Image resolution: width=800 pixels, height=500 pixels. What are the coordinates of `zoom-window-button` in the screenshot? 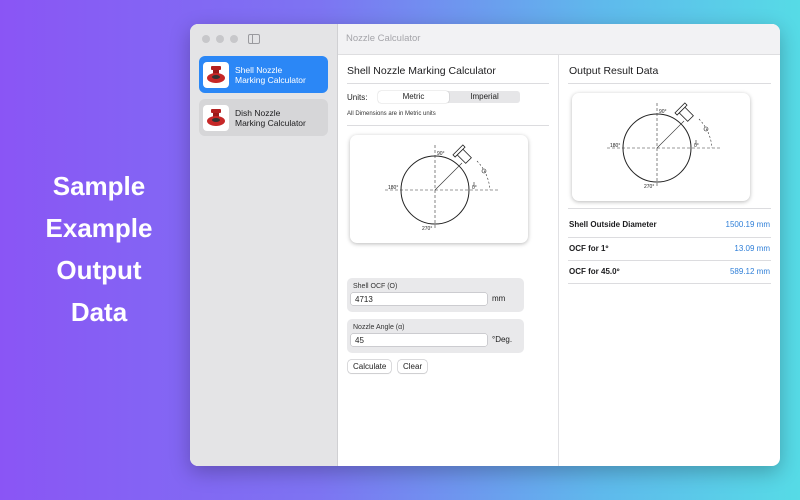 It's located at (234, 39).